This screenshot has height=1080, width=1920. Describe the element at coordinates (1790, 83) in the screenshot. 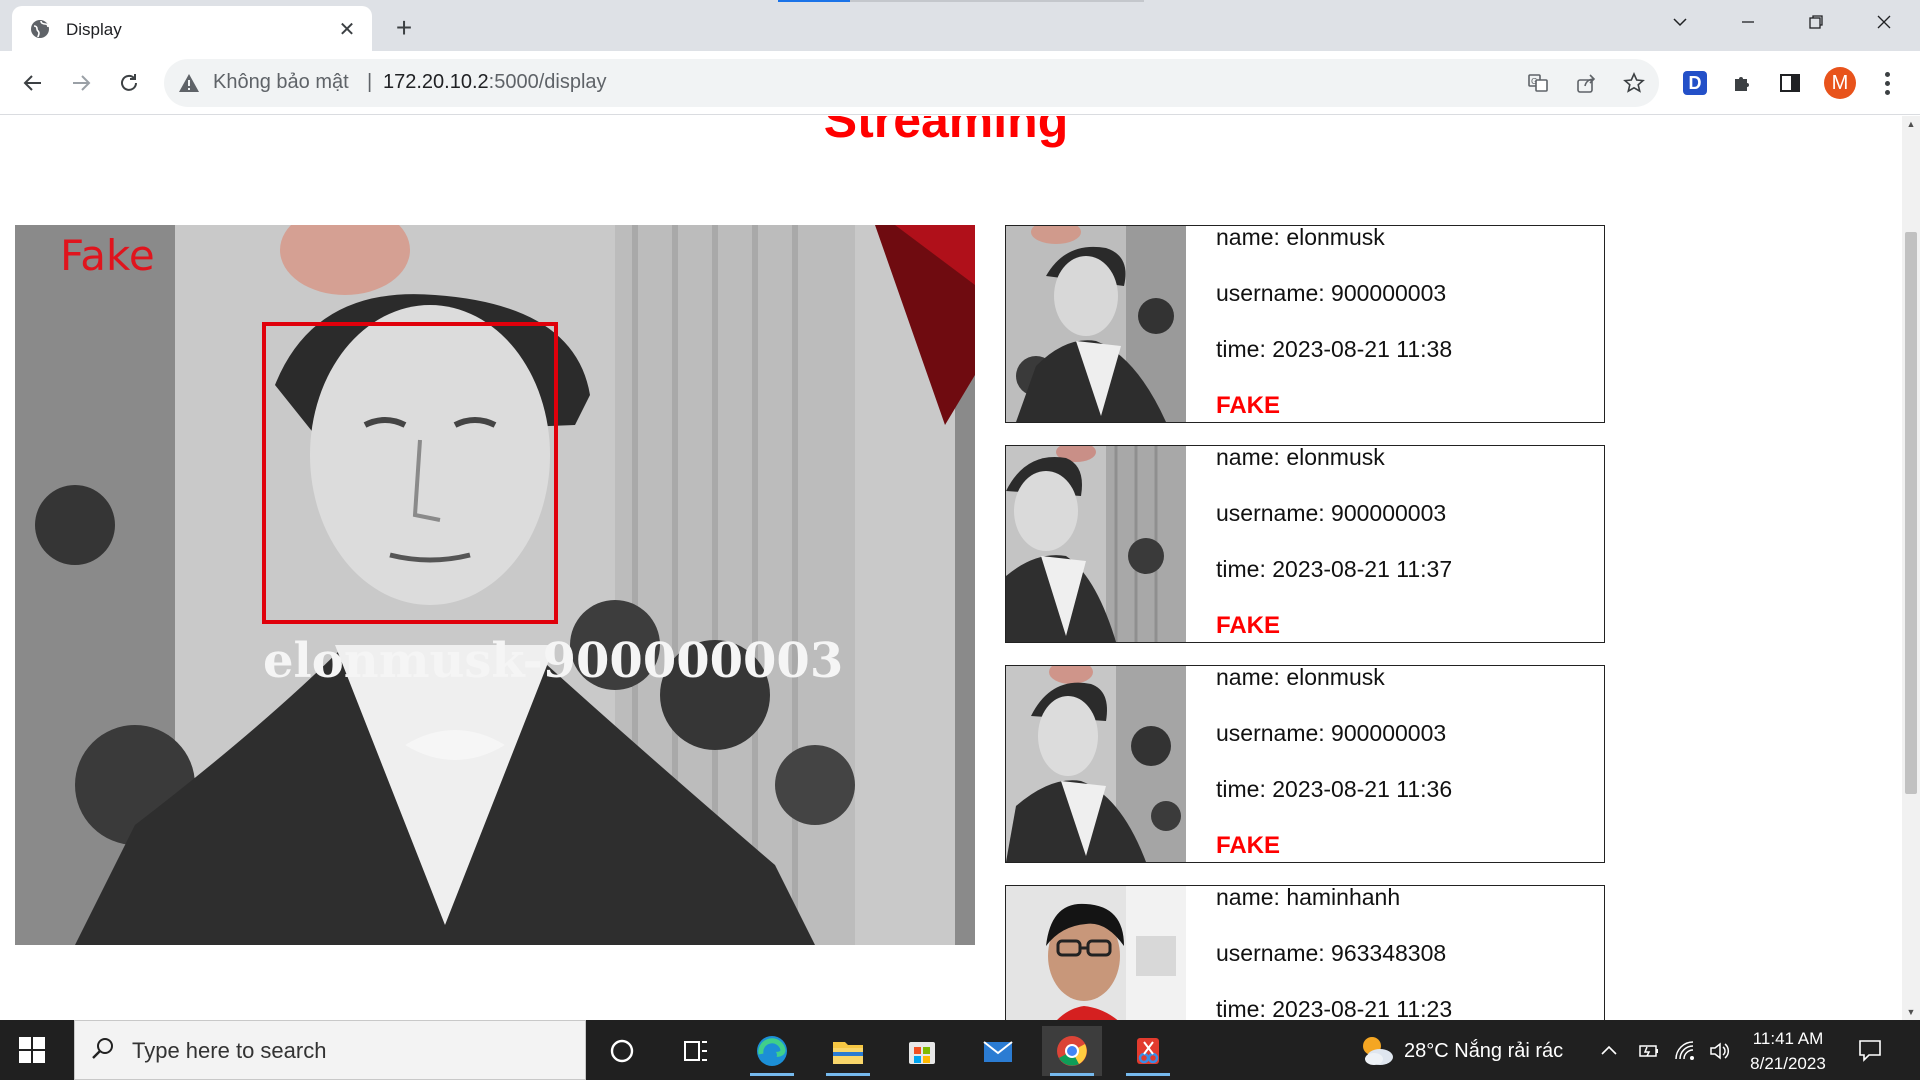

I see `side-panel-icon` at that location.